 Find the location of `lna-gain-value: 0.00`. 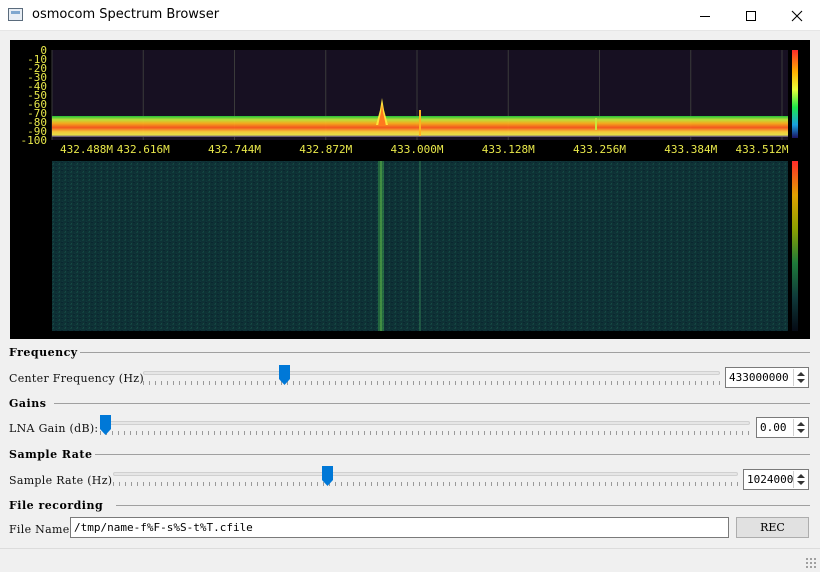

lna-gain-value: 0.00 is located at coordinates (773, 427).